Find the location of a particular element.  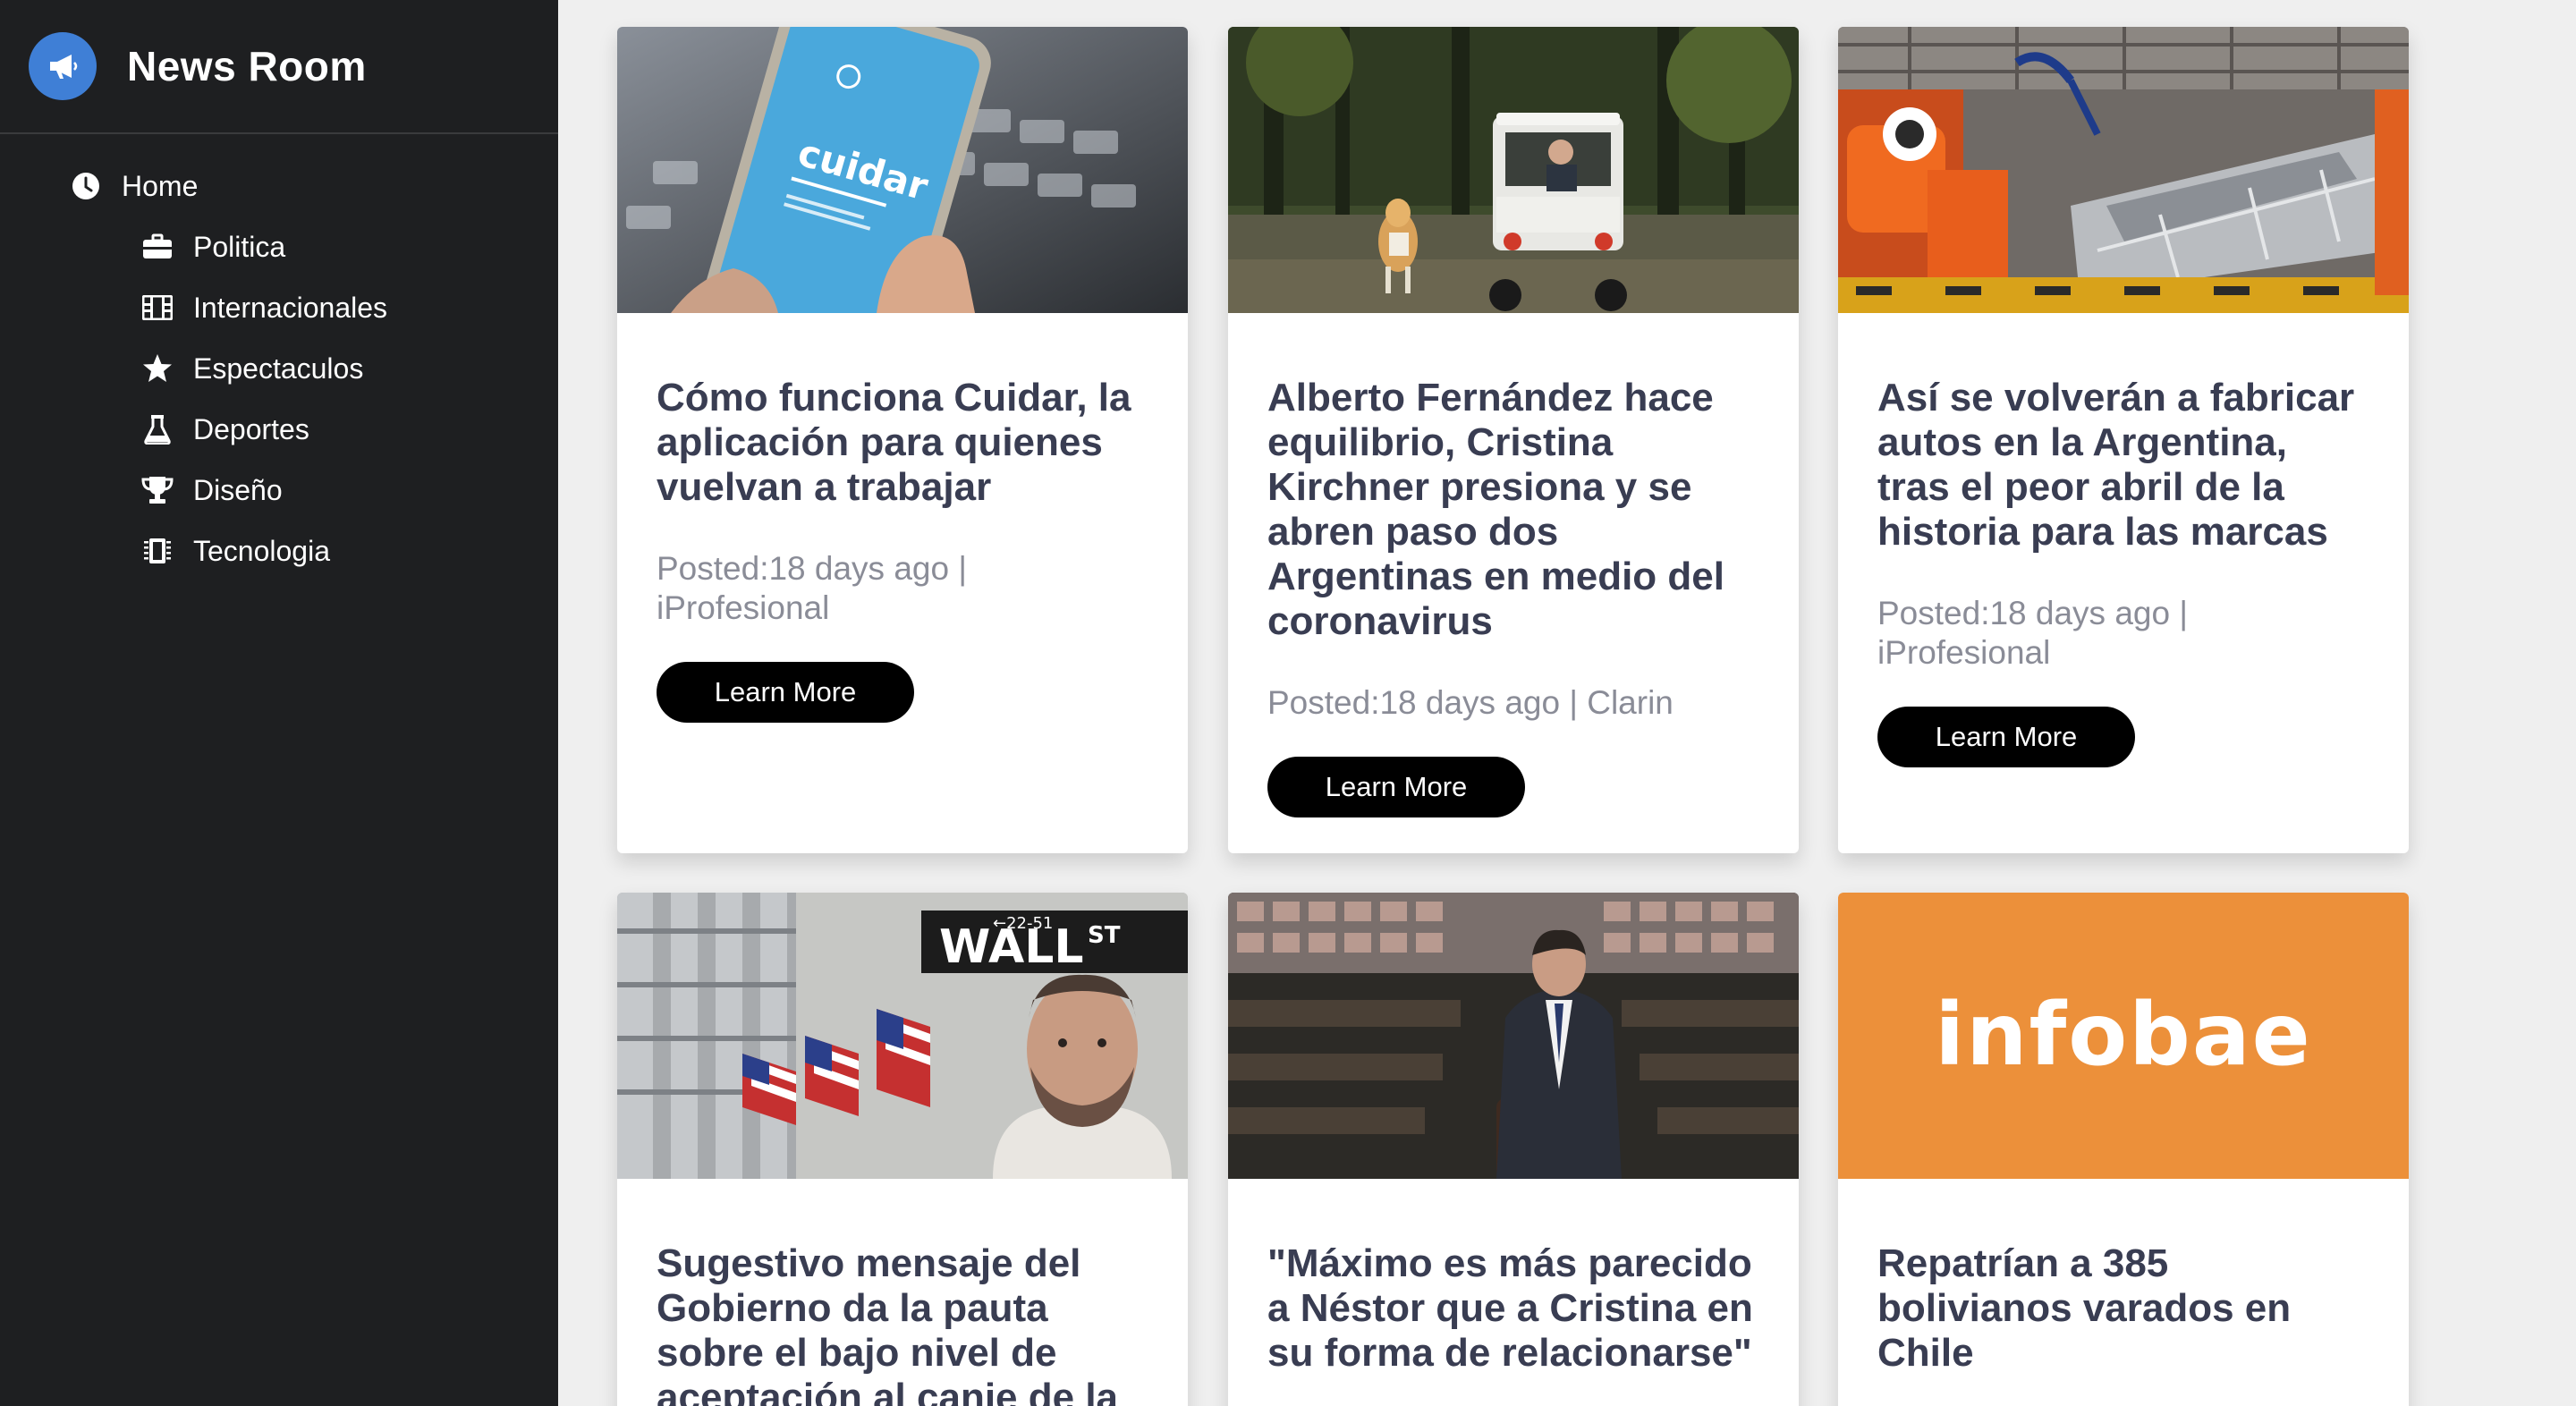

wall-street-sign-number: ←22-51 is located at coordinates (1023, 924).